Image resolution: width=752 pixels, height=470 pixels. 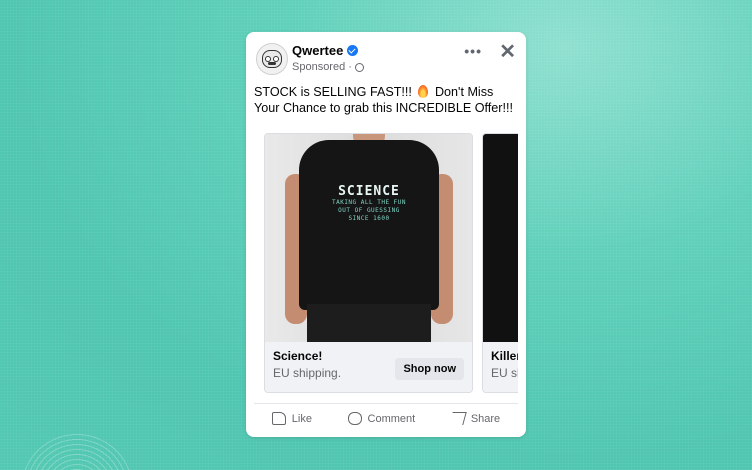 I want to click on carousel-card: Killer EU sh, so click(x=500, y=263).